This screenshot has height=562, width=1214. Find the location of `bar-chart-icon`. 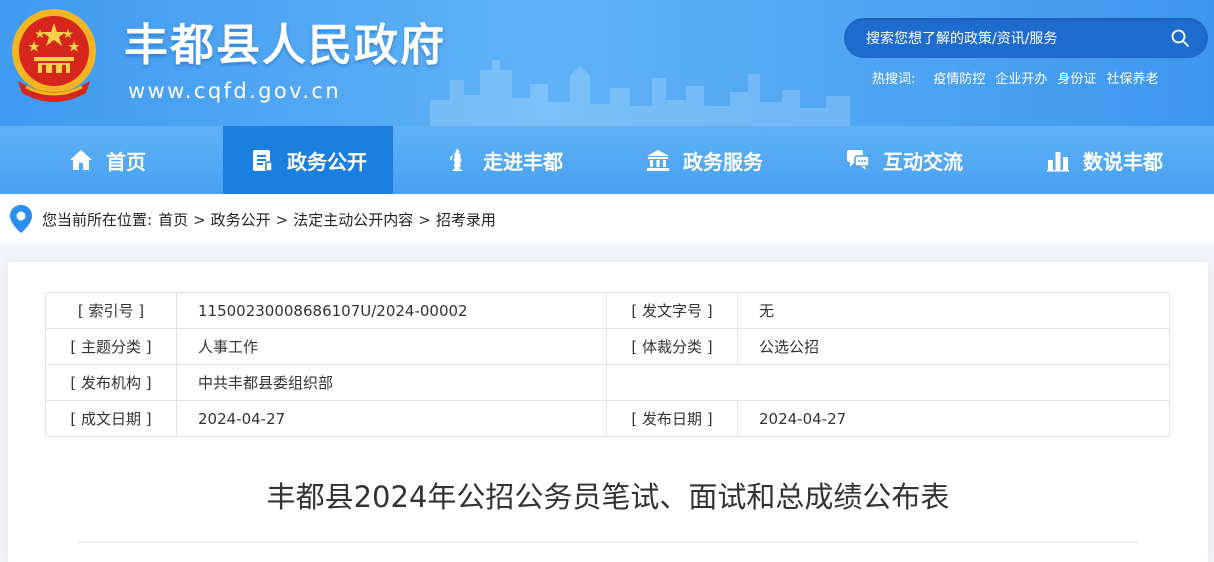

bar-chart-icon is located at coordinates (1058, 162).